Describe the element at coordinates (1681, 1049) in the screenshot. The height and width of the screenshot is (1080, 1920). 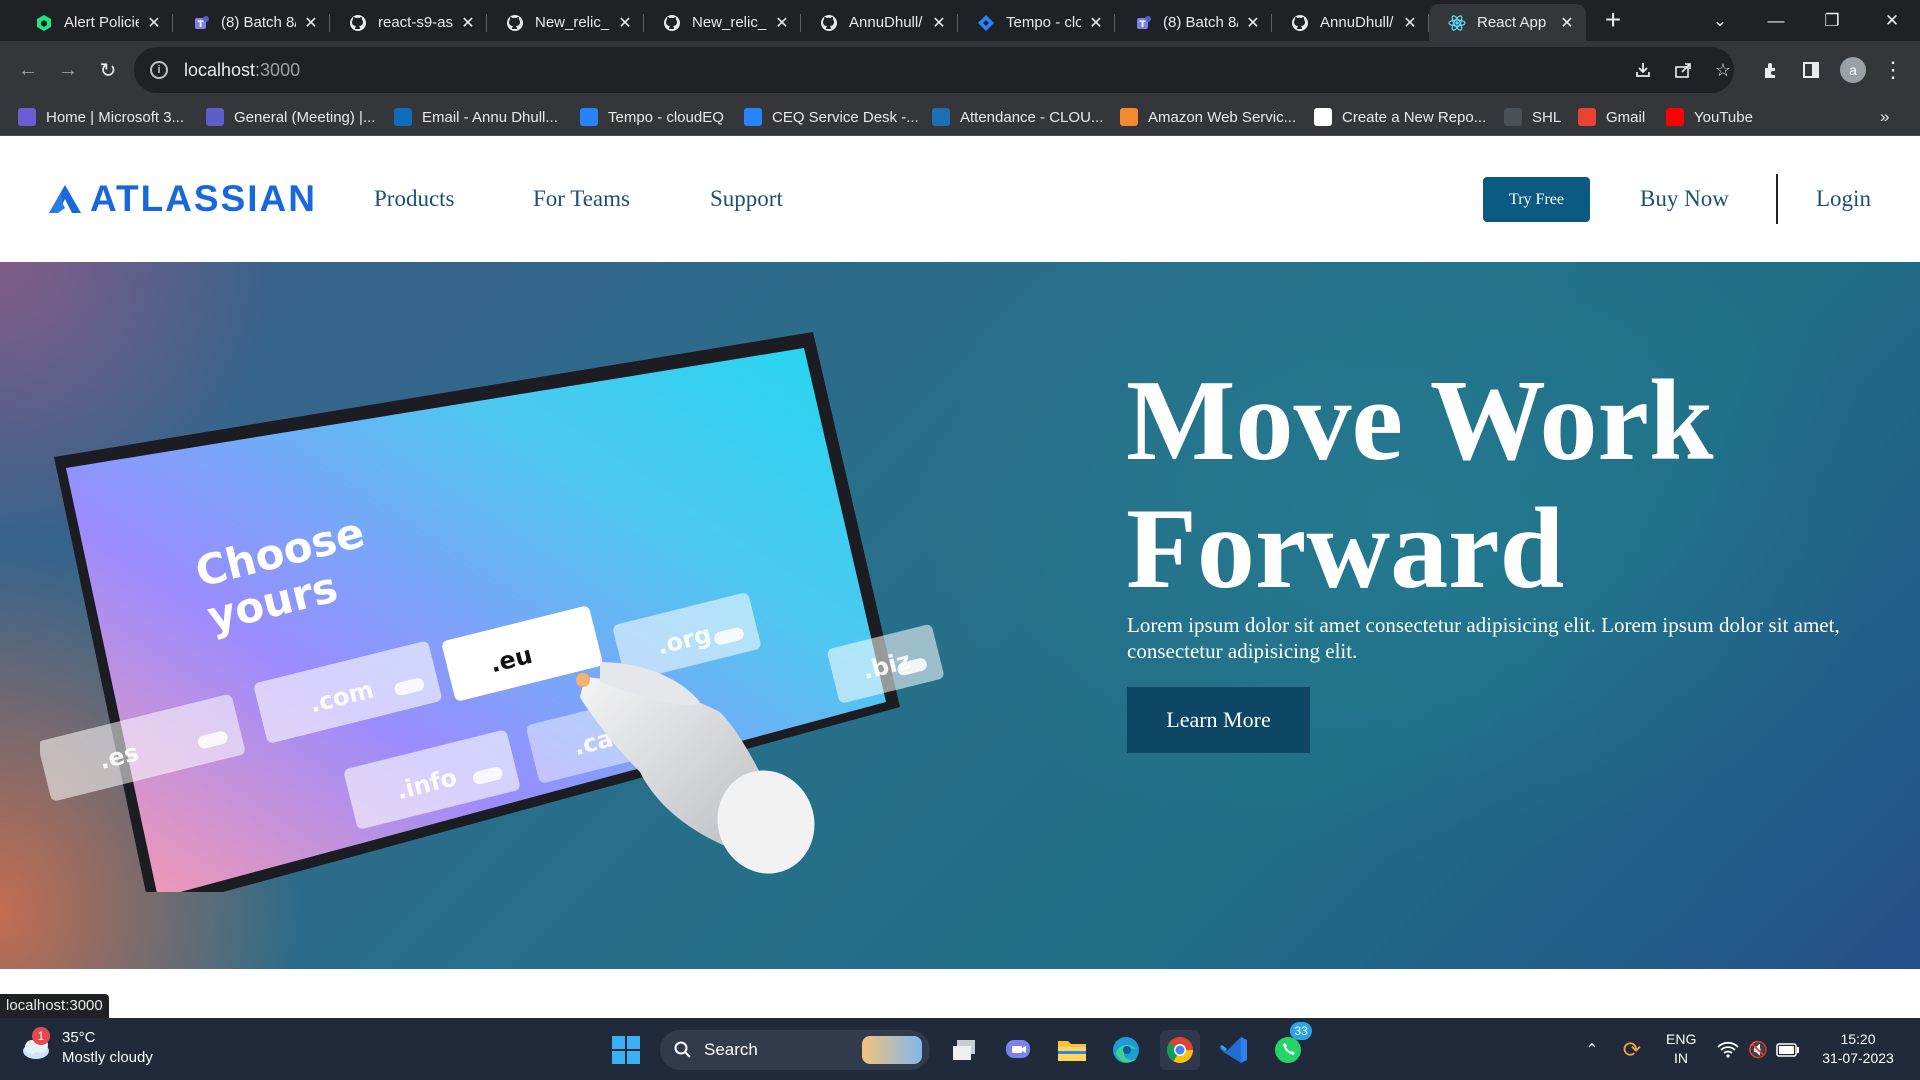
I see `language-indicator: ENG IN` at that location.